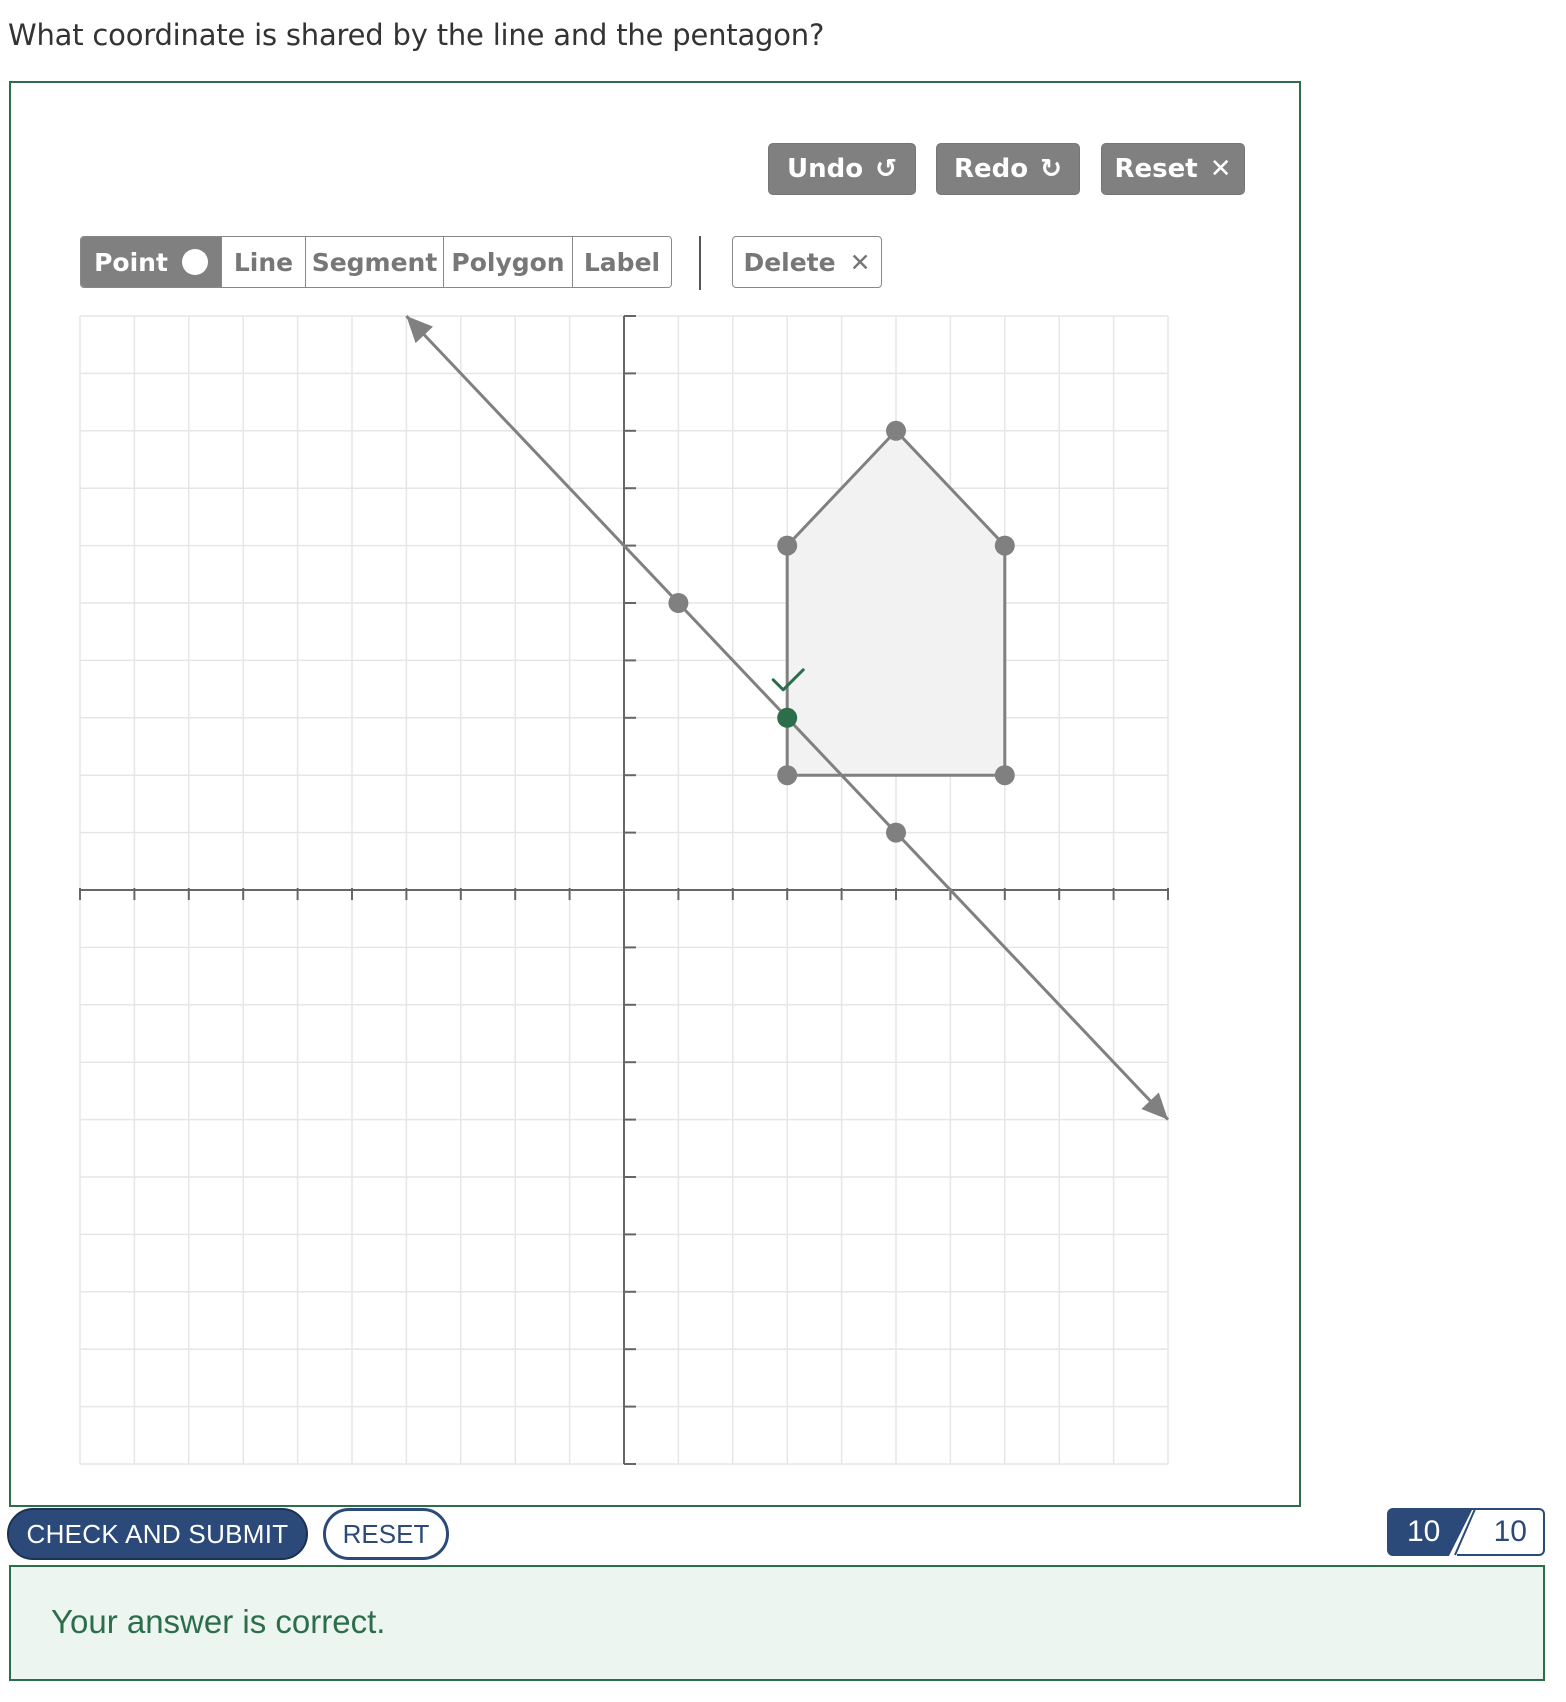  Describe the element at coordinates (218, 1621) in the screenshot. I see `feedback-text: Your answer is correct.` at that location.